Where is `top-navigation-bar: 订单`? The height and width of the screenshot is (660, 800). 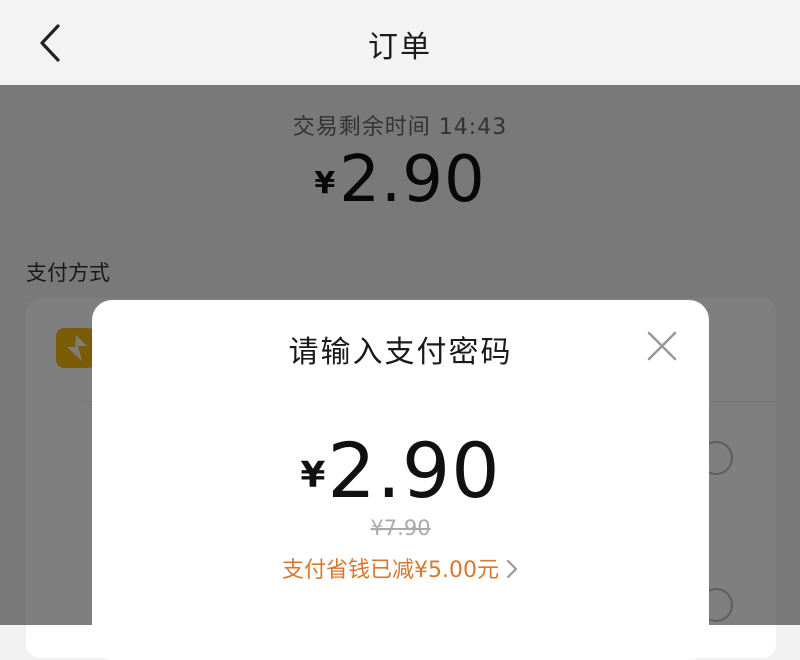 top-navigation-bar: 订单 is located at coordinates (400, 42).